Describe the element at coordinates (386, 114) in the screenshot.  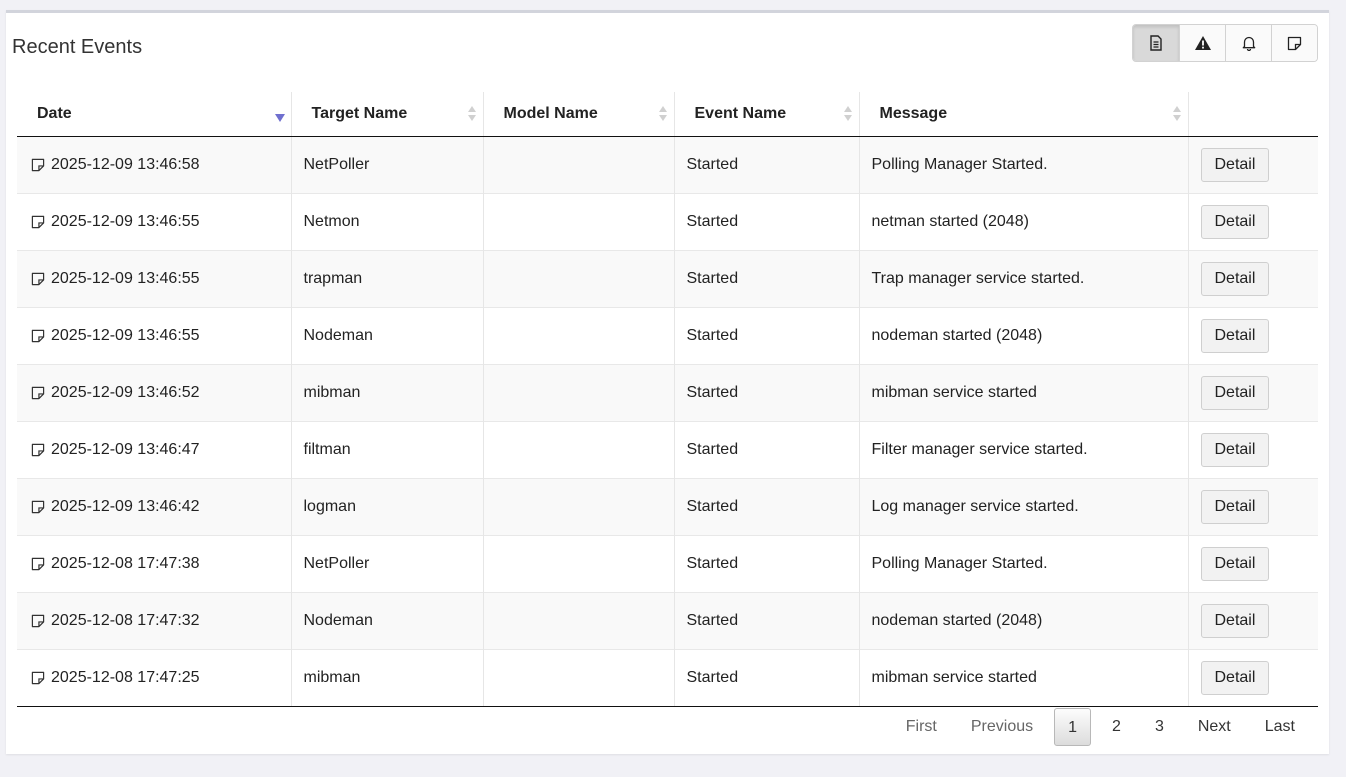
I see `column-header-target-name: Target Name` at that location.